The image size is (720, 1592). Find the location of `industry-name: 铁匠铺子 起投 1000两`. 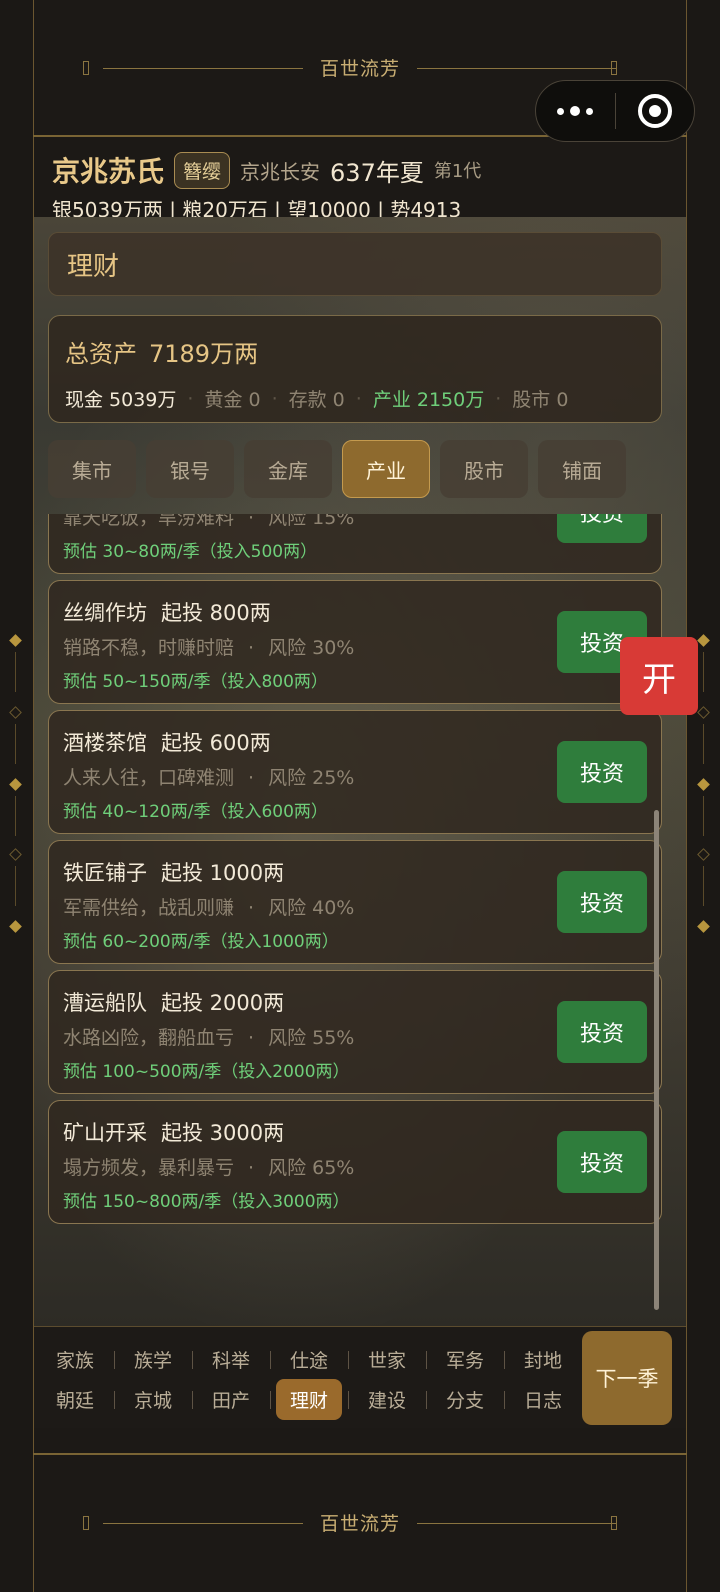

industry-name: 铁匠铺子 起投 1000两 is located at coordinates (174, 873).